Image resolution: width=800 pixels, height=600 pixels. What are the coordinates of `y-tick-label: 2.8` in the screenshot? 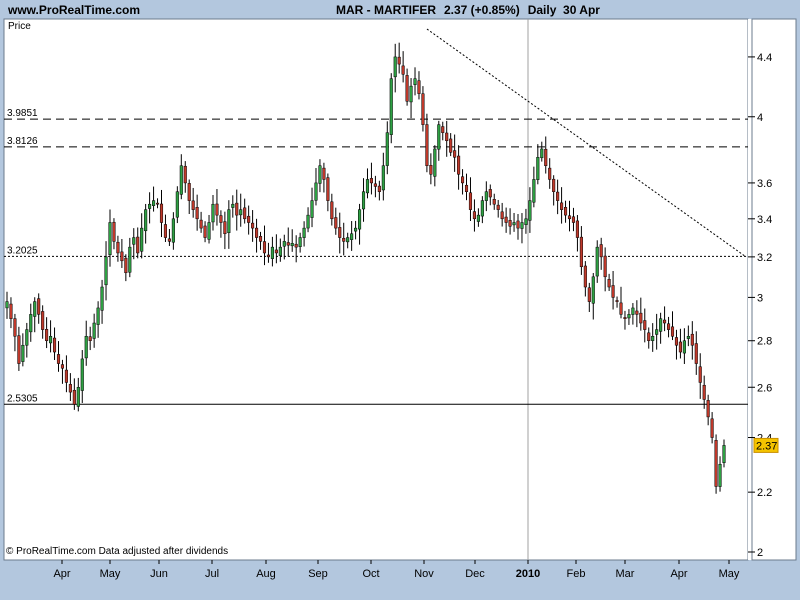 It's located at (764, 342).